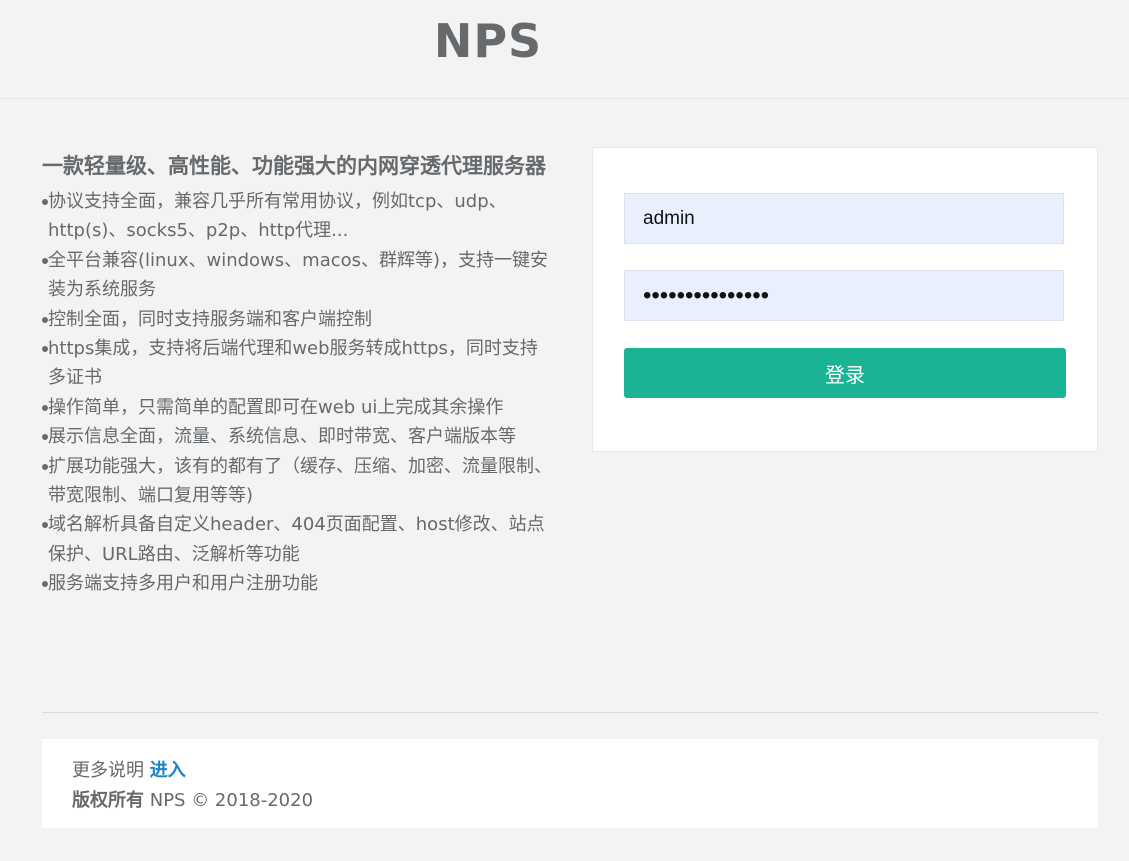 This screenshot has width=1129, height=861. I want to click on list-item: 操作简单，只需简单的配置即可在web ui上完成其余操作, so click(297, 407).